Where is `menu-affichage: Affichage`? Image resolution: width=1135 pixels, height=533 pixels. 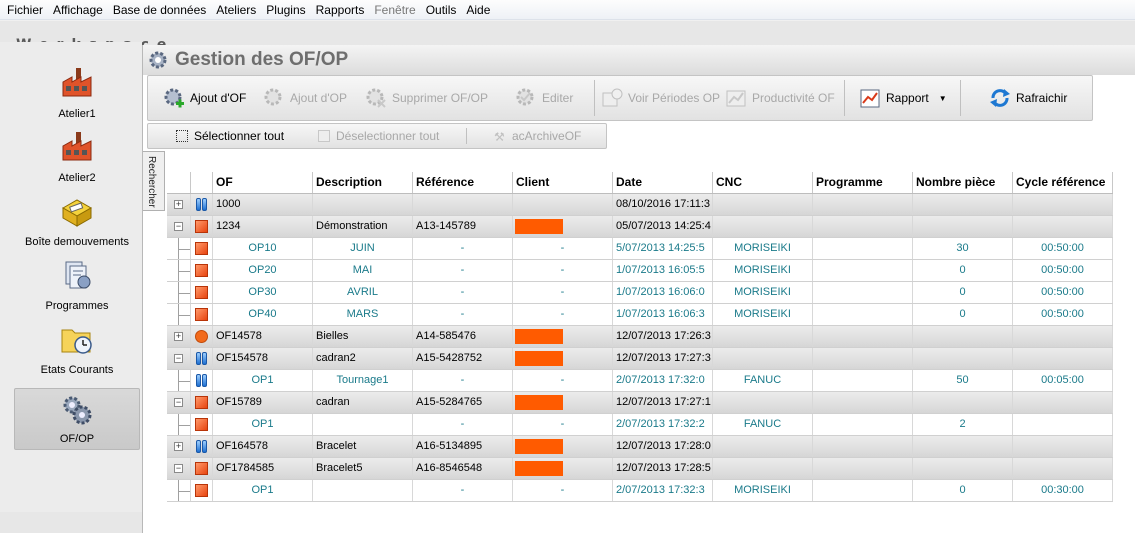
menu-affichage: Affichage is located at coordinates (78, 10).